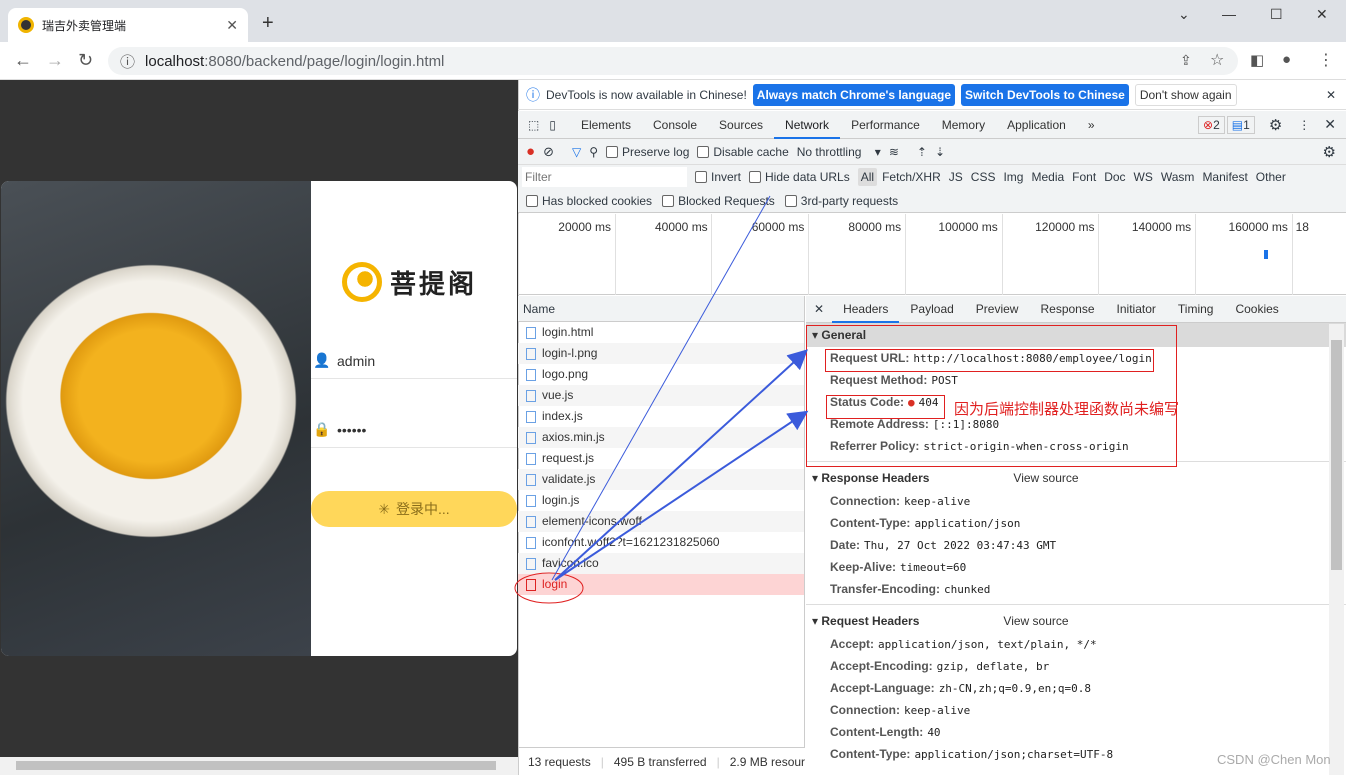 The height and width of the screenshot is (775, 1346). I want to click on arrow-to-url, so click(681, 465).